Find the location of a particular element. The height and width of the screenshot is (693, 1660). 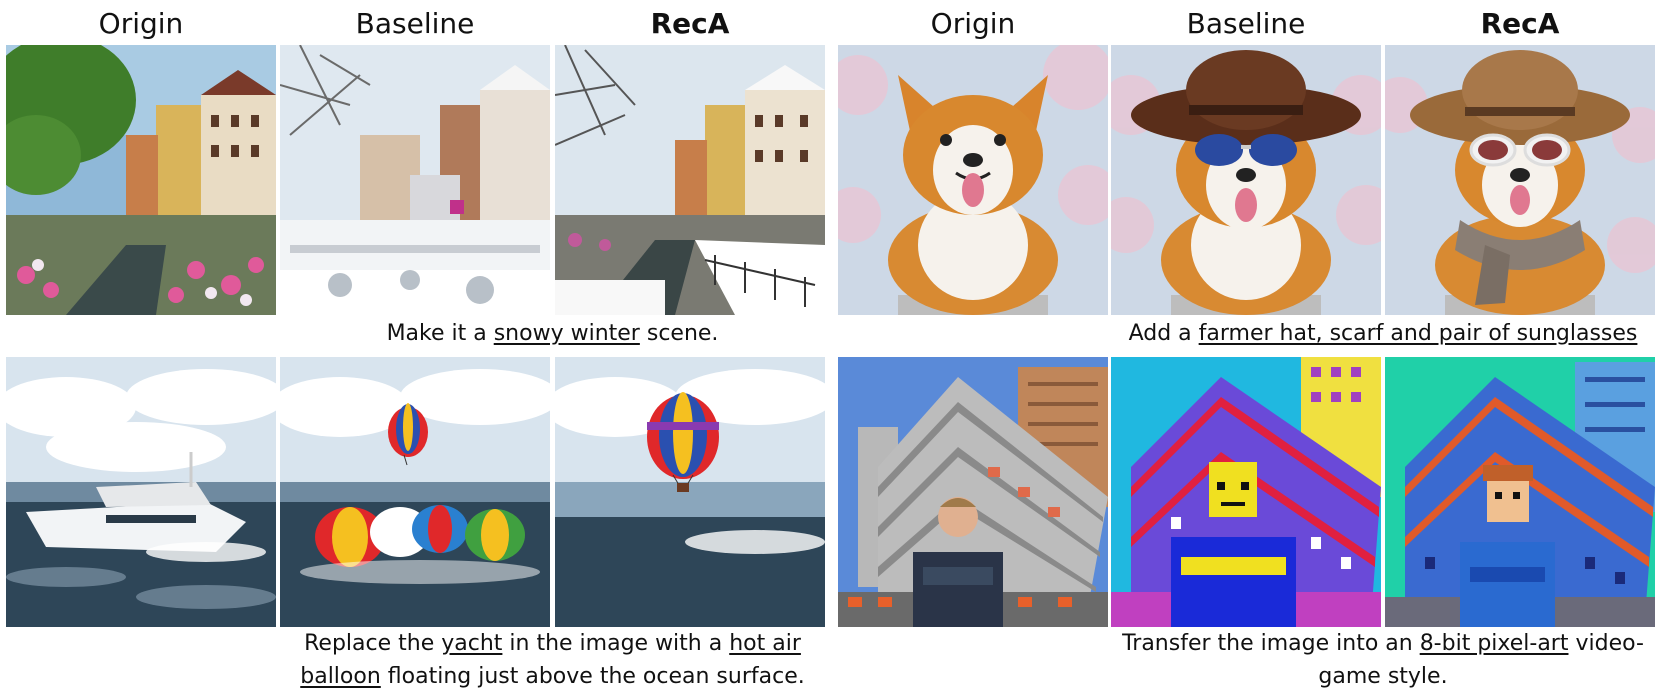

caption-snowy-winter: Make it a snowy winter scene. is located at coordinates (552, 333).